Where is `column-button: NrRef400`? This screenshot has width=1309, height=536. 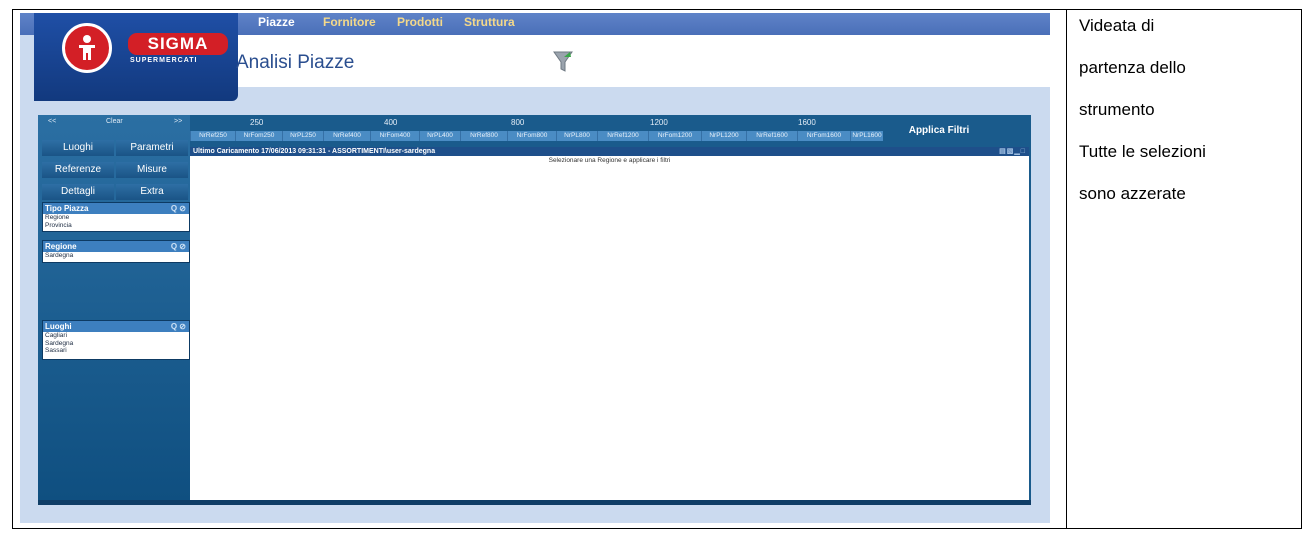 column-button: NrRef400 is located at coordinates (346, 136).